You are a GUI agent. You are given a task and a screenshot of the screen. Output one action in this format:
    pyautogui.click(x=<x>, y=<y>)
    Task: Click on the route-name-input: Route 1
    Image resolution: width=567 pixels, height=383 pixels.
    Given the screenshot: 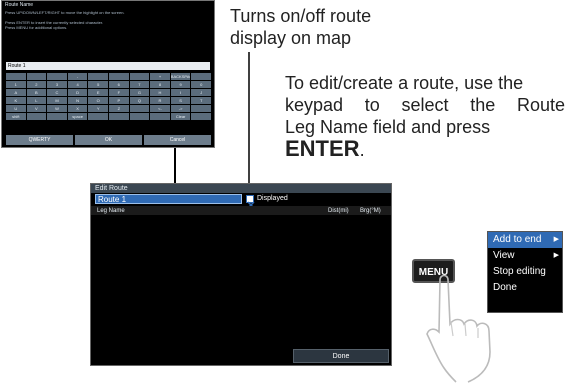 What is the action you would take?
    pyautogui.click(x=168, y=199)
    